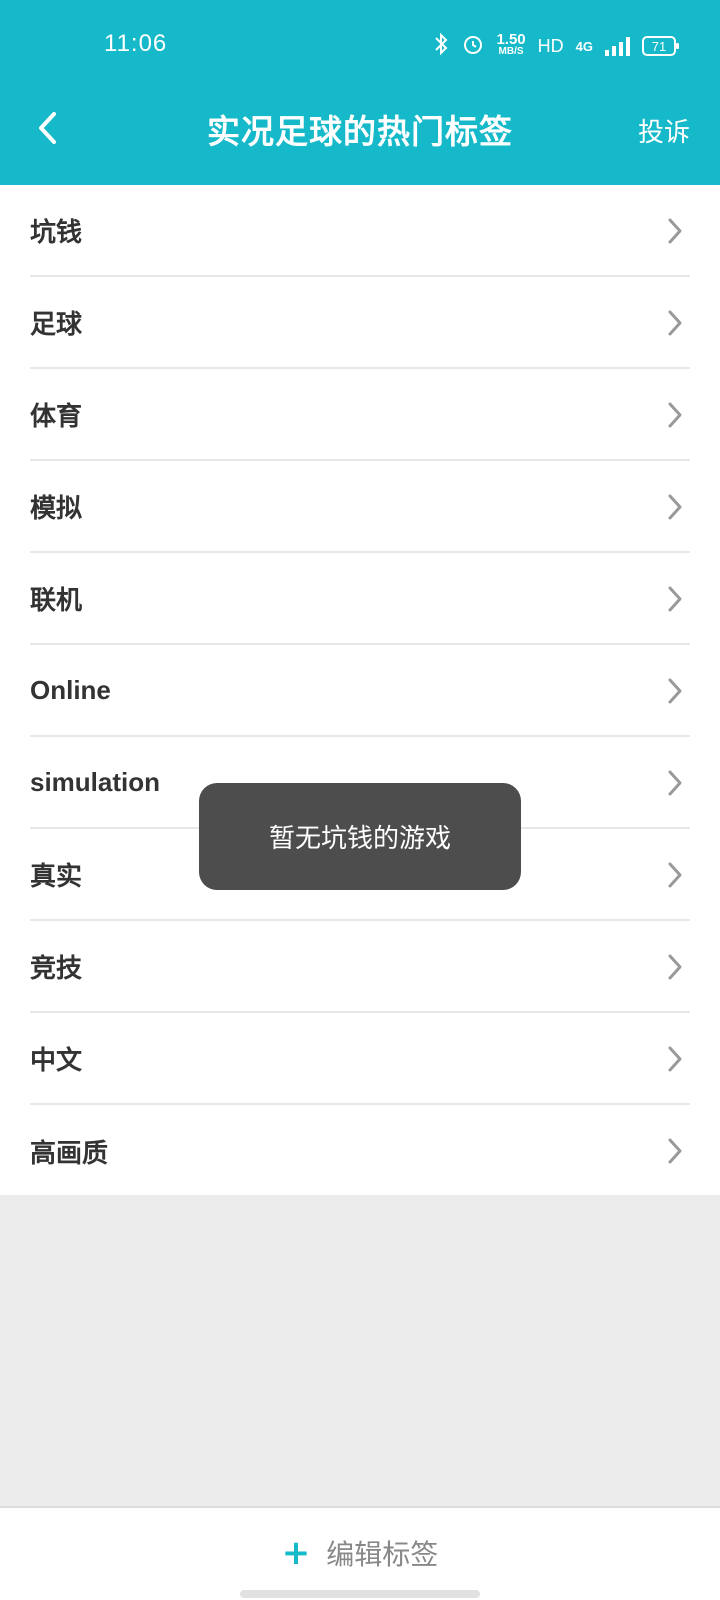  Describe the element at coordinates (360, 1151) in the screenshot. I see `tag-item: 高画质` at that location.